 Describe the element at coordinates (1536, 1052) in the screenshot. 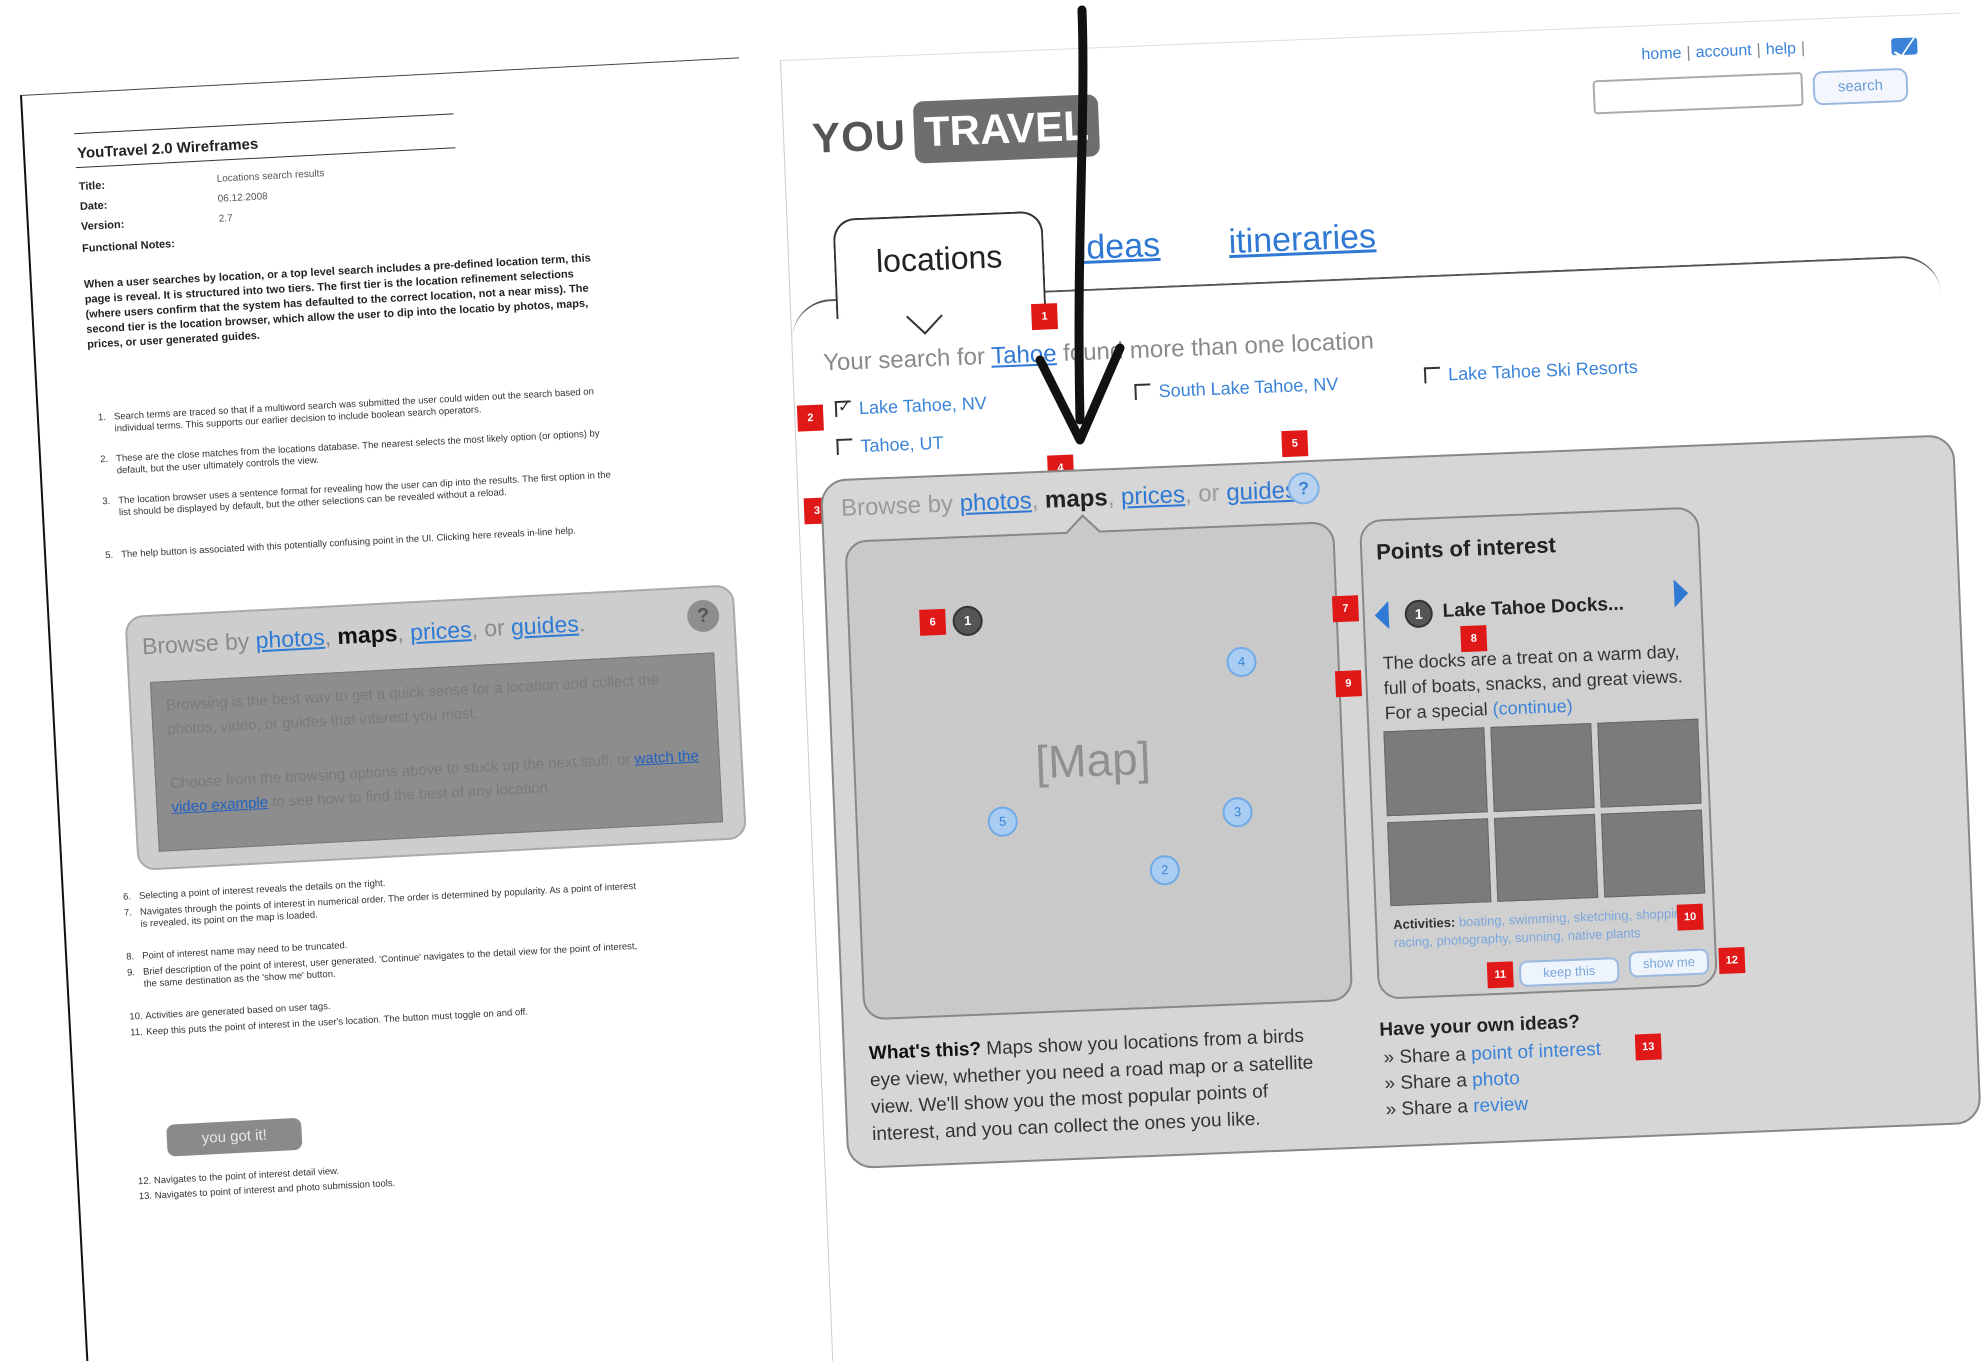

I see `share-point-link: point of interest` at that location.